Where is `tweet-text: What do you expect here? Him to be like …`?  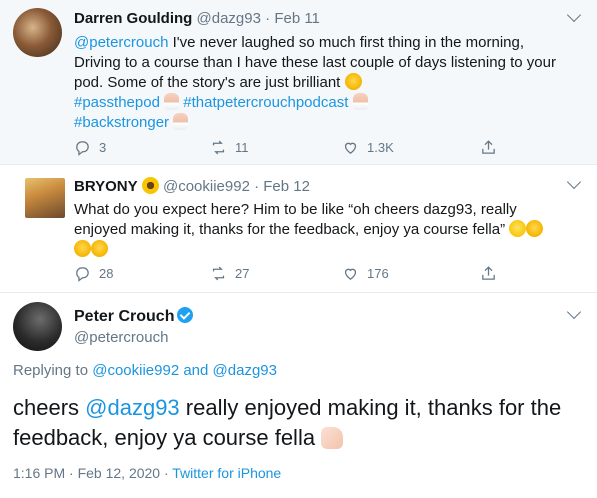 tweet-text: What do you expect here? Him to be like … is located at coordinates (329, 230).